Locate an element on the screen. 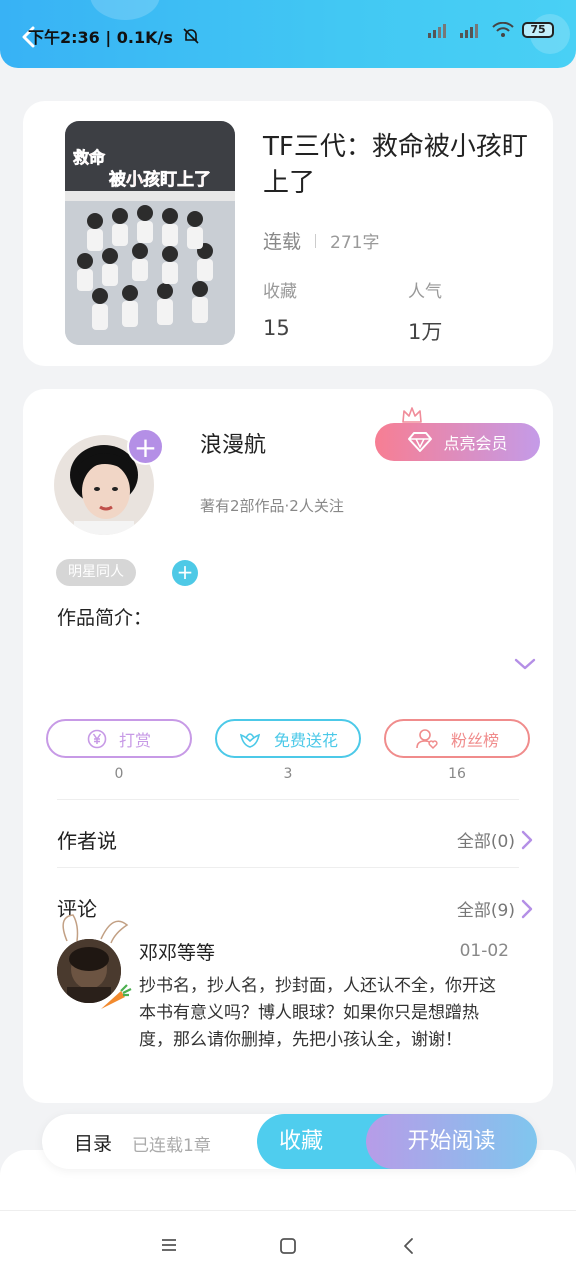 The image size is (576, 1280). header-bar: 下午2:36 | 0.1K/s 75 is located at coordinates (288, 34).